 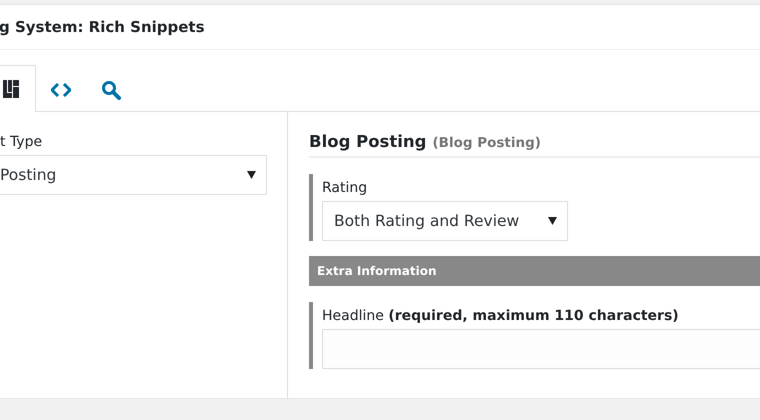 What do you see at coordinates (445, 221) in the screenshot?
I see `rating-select: Both Rating and Review` at bounding box center [445, 221].